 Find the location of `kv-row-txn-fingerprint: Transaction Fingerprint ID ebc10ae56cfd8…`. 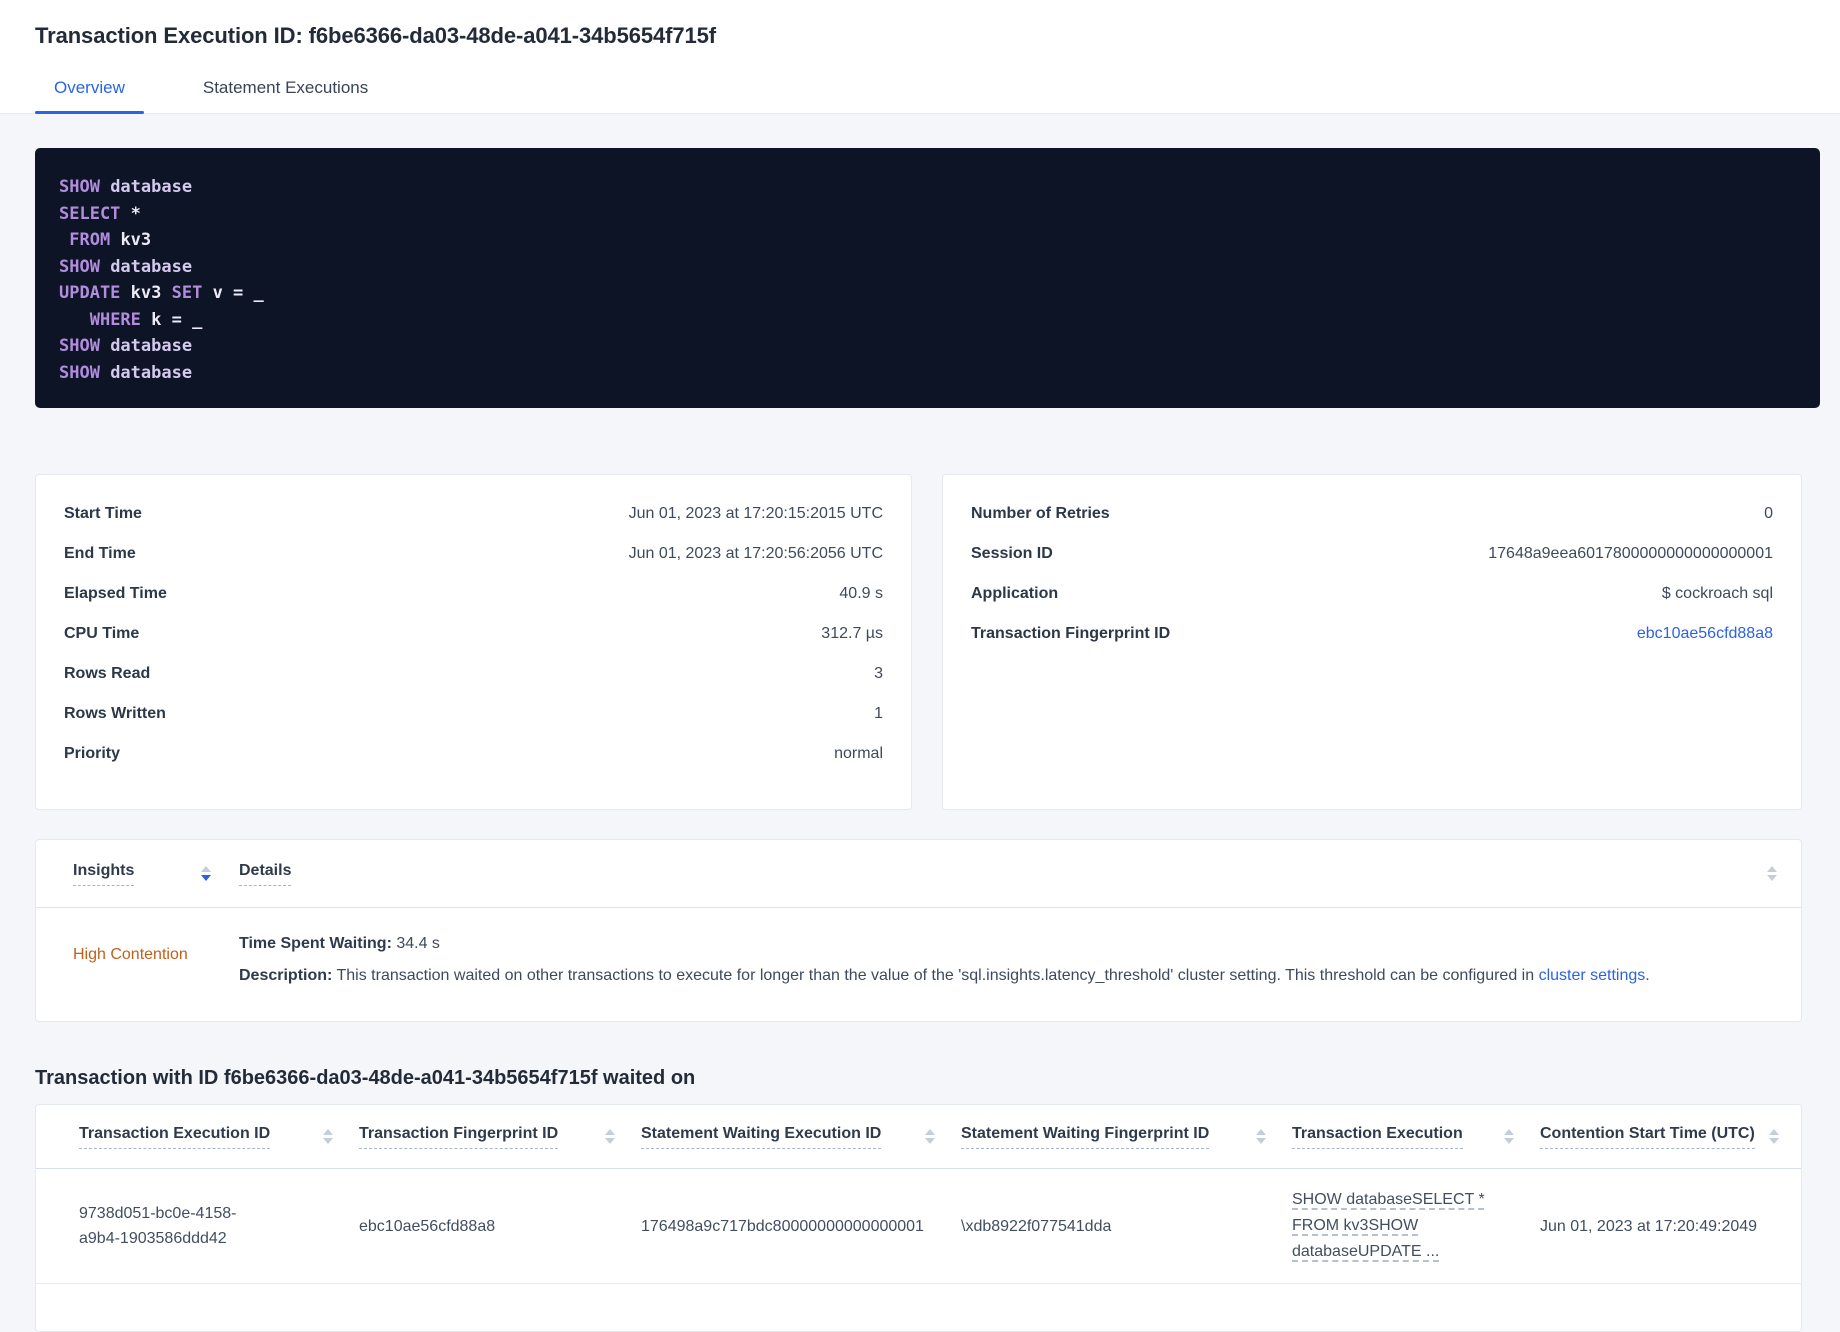

kv-row-txn-fingerprint: Transaction Fingerprint ID ebc10ae56cfd8… is located at coordinates (1372, 645).